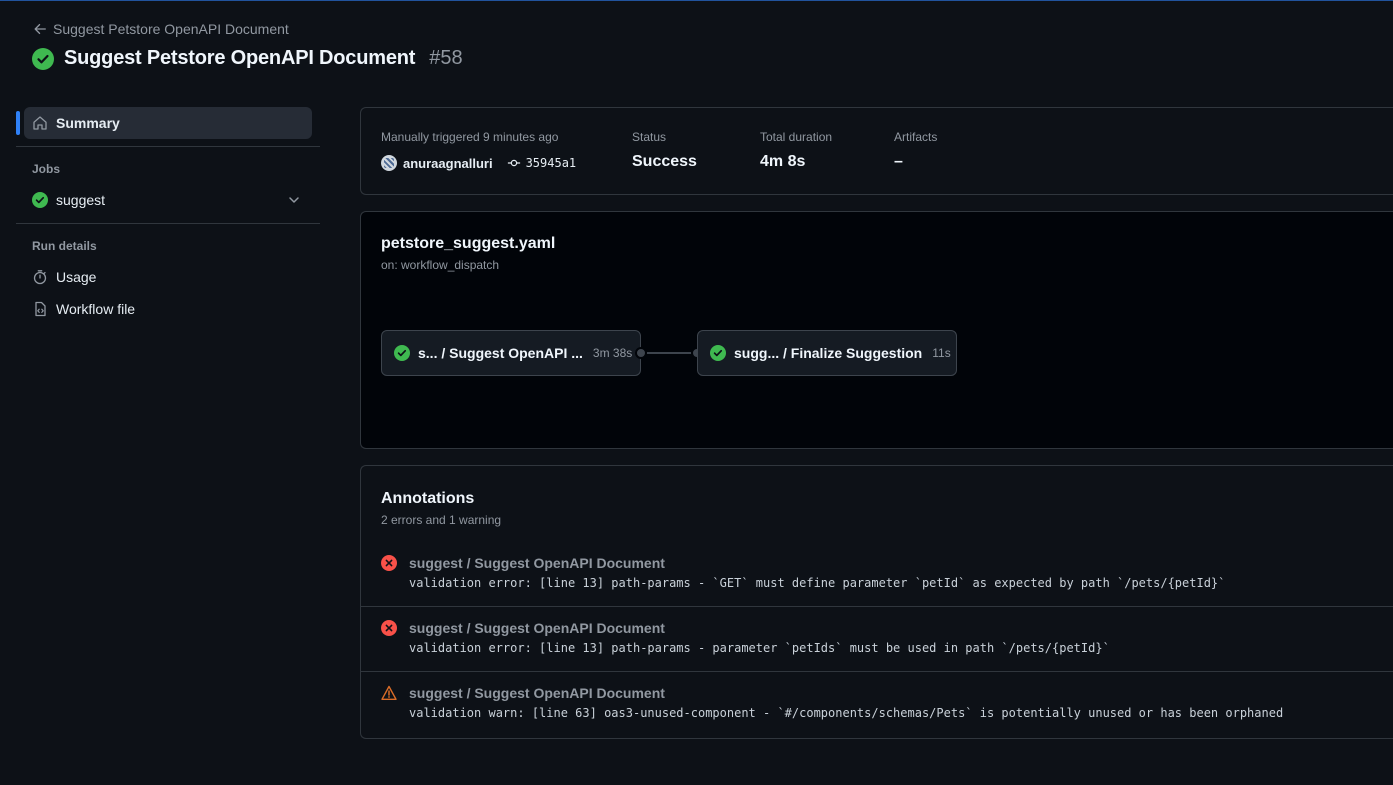  Describe the element at coordinates (898, 161) in the screenshot. I see `artifacts-value: –` at that location.